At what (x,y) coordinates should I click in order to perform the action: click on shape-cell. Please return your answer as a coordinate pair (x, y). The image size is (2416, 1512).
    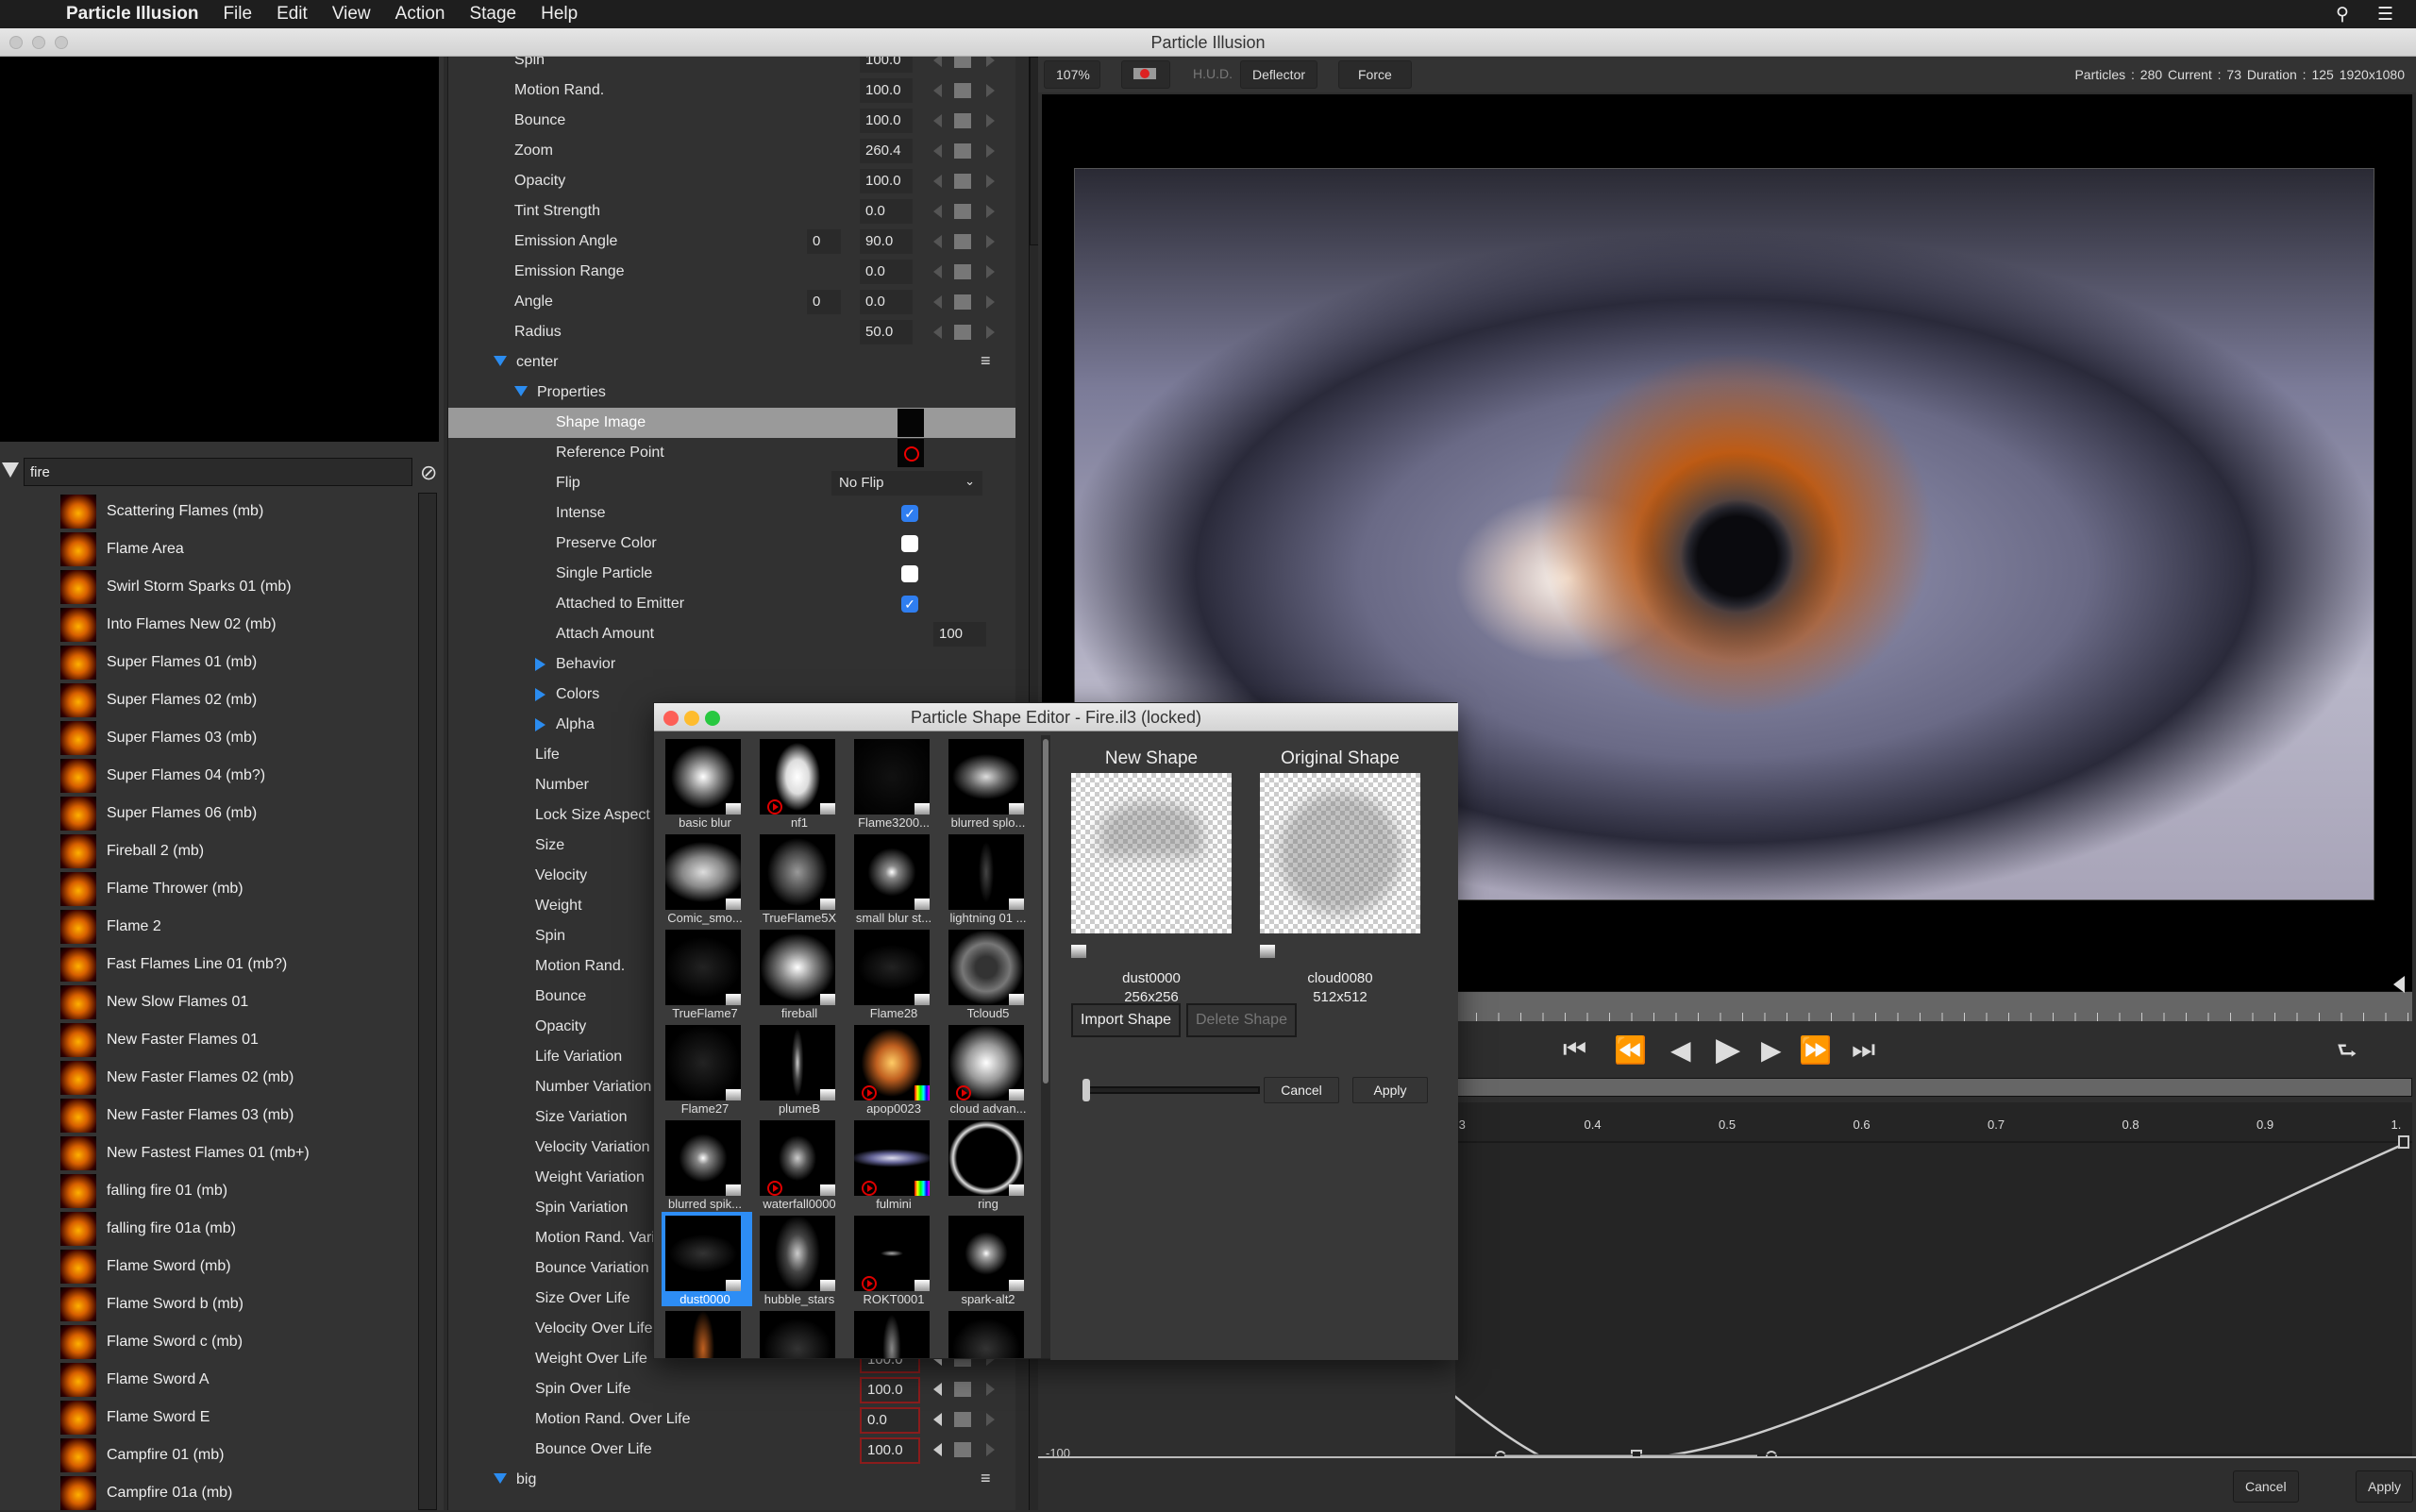
    Looking at the image, I should click on (990, 1332).